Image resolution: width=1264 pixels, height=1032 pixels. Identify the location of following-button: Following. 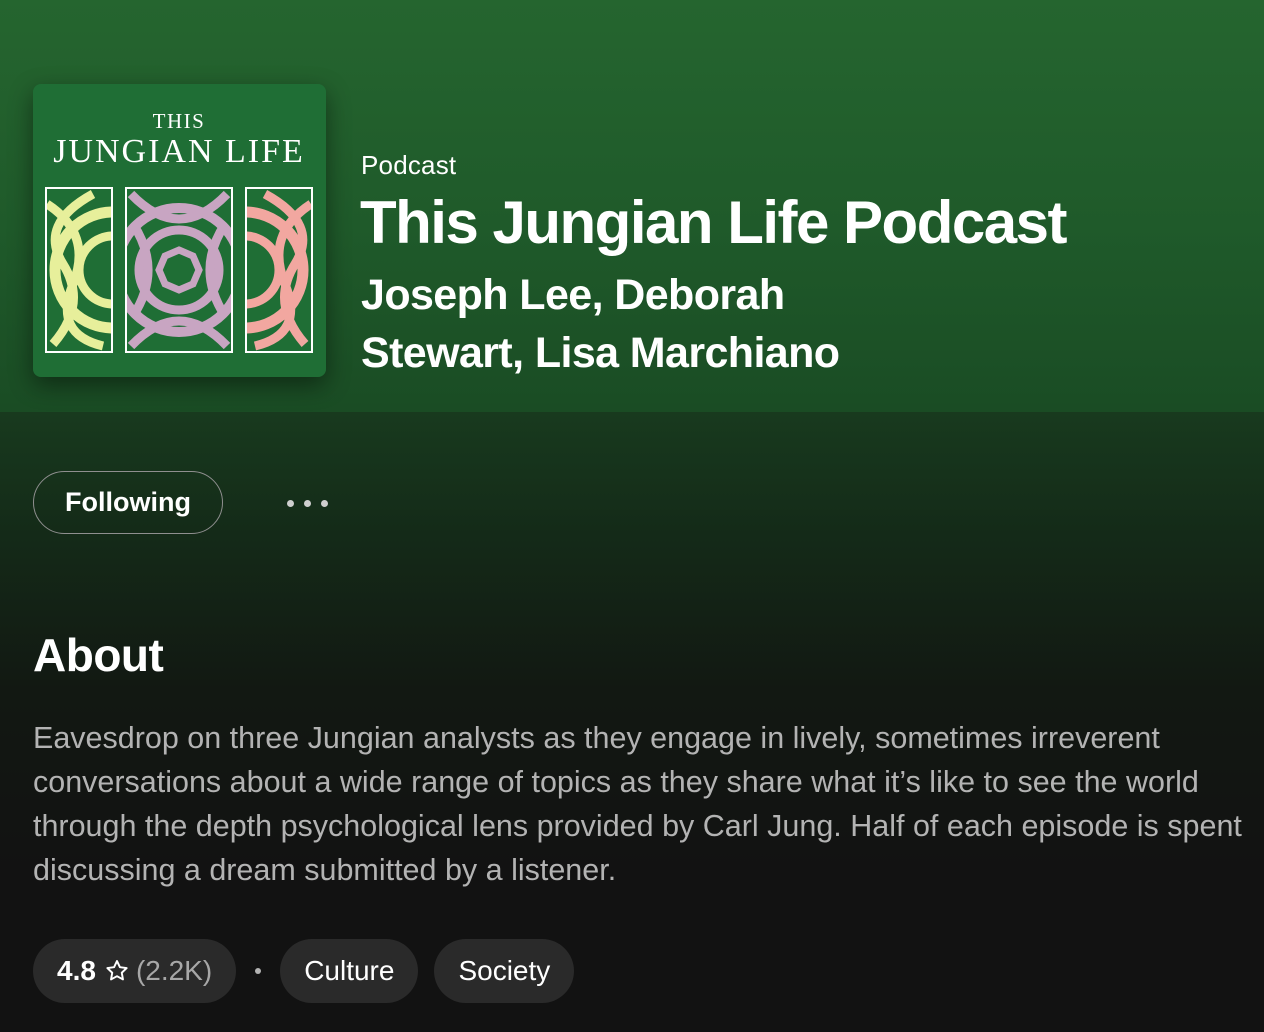
(128, 502).